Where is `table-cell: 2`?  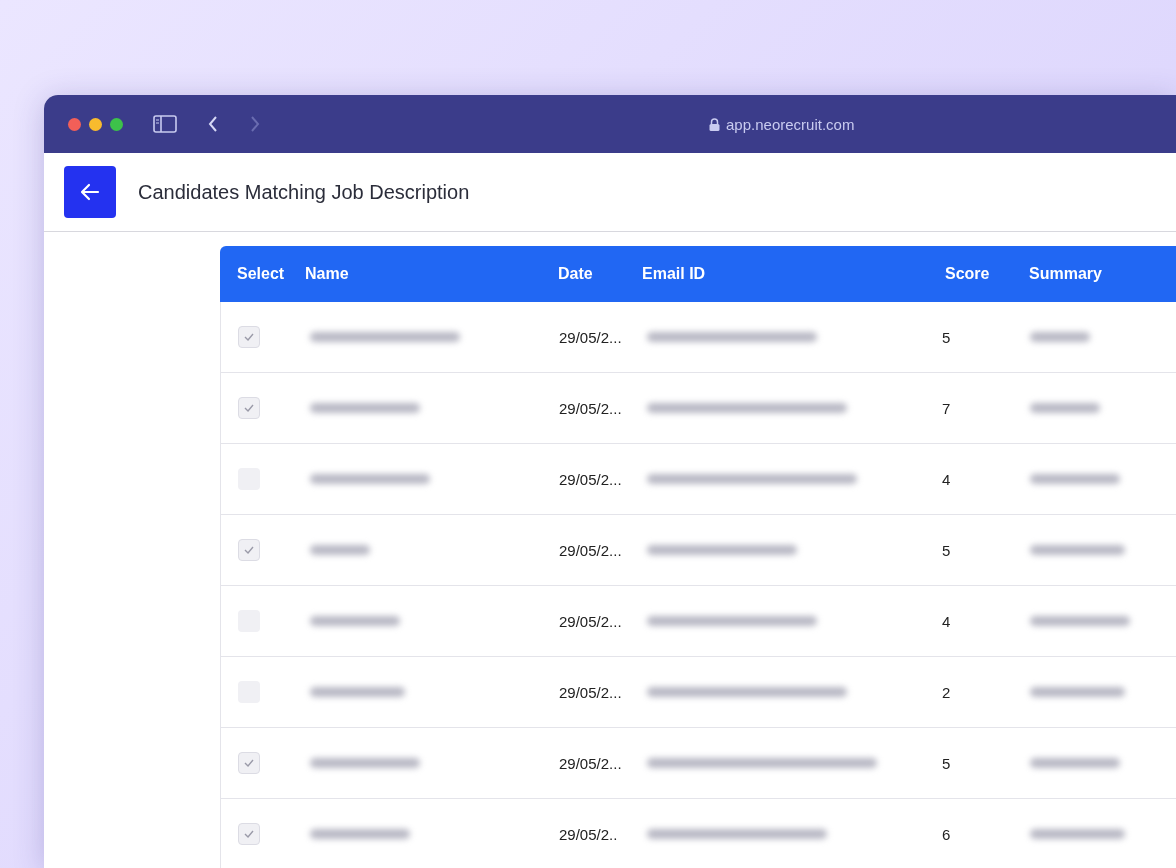
table-cell: 2 is located at coordinates (946, 692).